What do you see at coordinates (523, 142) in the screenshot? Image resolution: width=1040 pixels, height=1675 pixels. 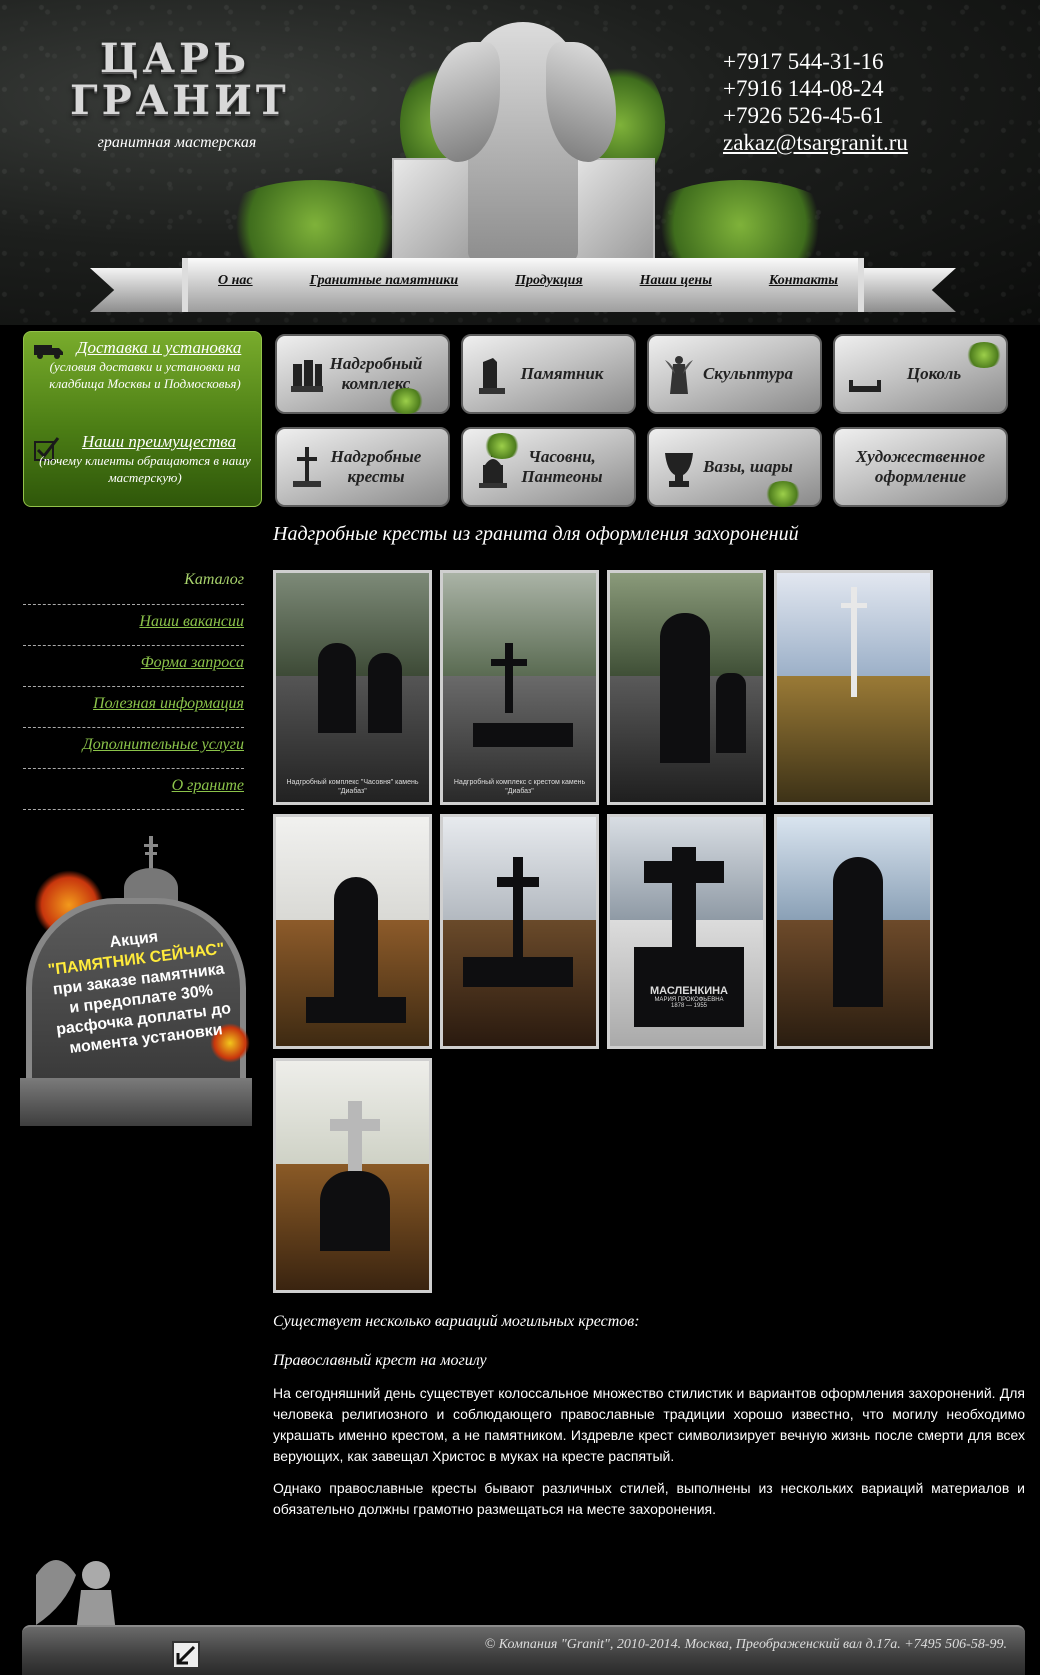 I see `angel-statue` at bounding box center [523, 142].